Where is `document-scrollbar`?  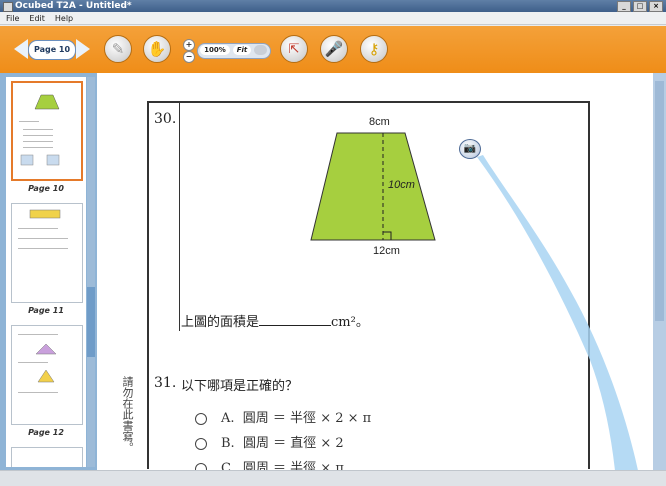 document-scrollbar is located at coordinates (659, 271).